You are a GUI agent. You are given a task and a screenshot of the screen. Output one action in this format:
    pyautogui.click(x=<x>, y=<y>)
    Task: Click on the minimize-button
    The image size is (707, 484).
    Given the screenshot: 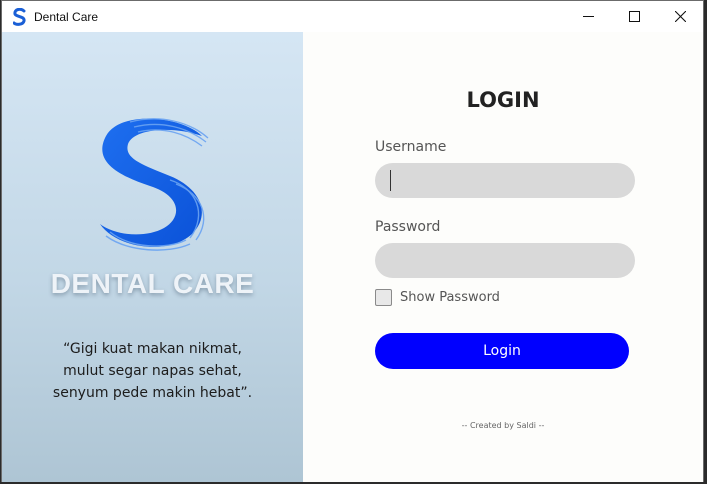 What is the action you would take?
    pyautogui.click(x=588, y=16)
    